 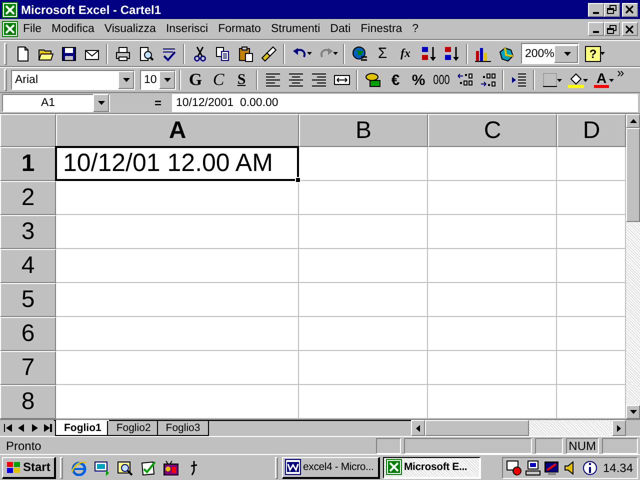 I want to click on menu-item: Modifica, so click(x=73, y=29).